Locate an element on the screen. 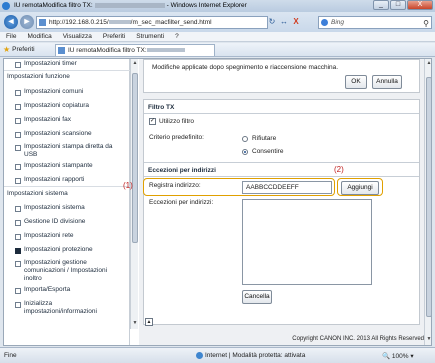 The height and width of the screenshot is (363, 435). annulla-button: Annulla is located at coordinates (387, 82).